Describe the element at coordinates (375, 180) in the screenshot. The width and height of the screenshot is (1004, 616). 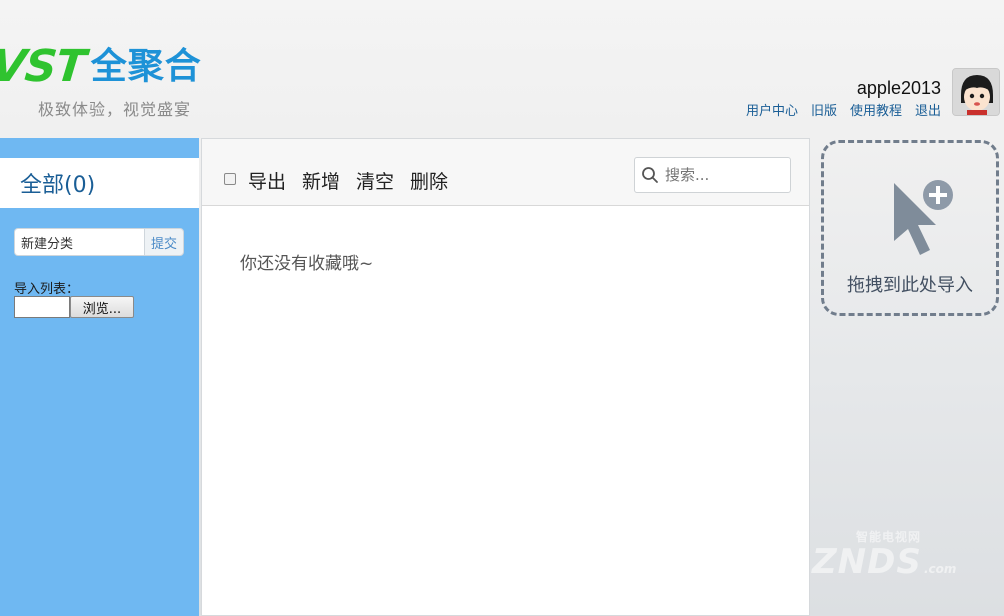
I see `clear-button: 清空` at that location.